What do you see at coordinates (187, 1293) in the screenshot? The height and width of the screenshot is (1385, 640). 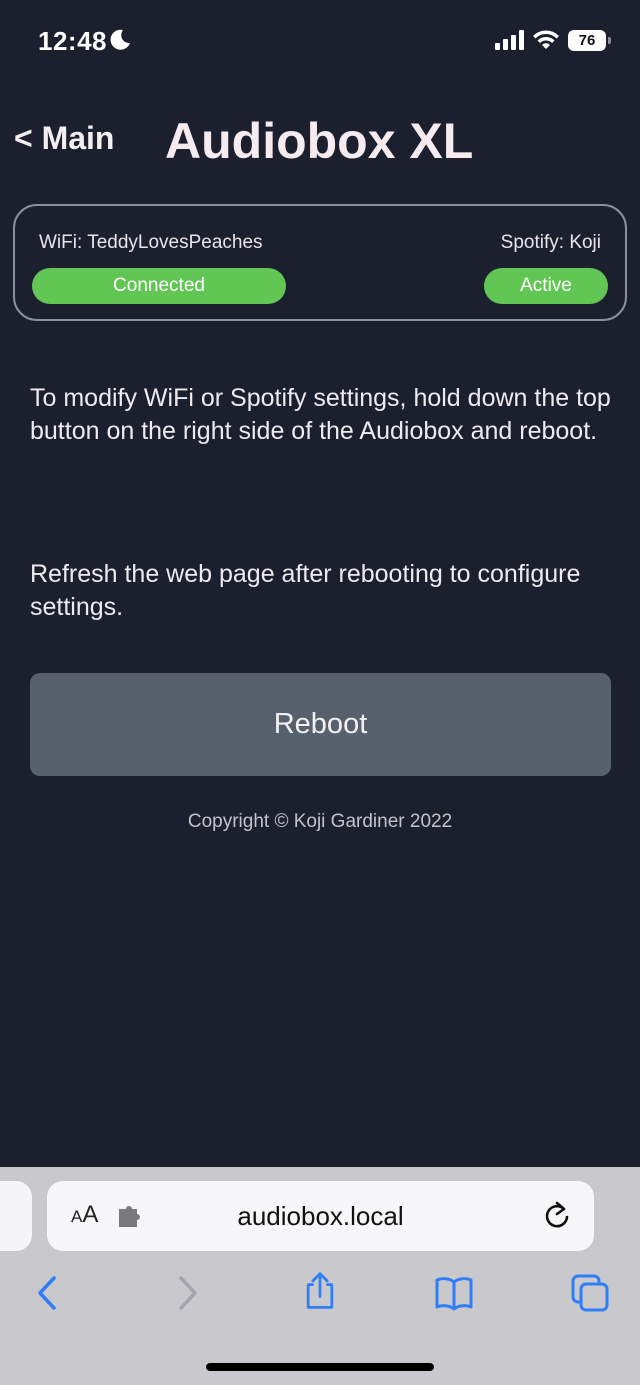 I see `forward-arrow-icon` at bounding box center [187, 1293].